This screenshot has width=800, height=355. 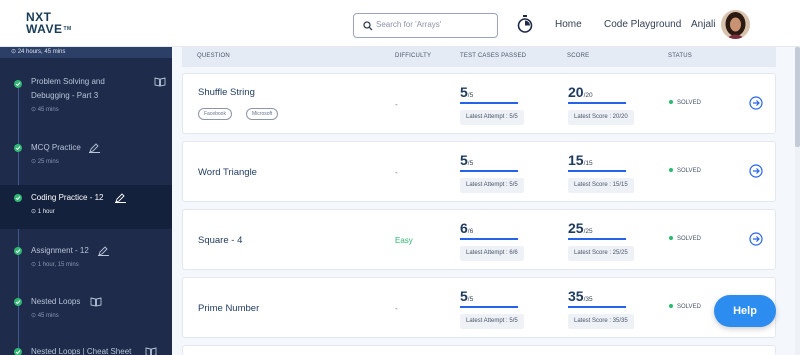 What do you see at coordinates (368, 26) in the screenshot?
I see `search-icon` at bounding box center [368, 26].